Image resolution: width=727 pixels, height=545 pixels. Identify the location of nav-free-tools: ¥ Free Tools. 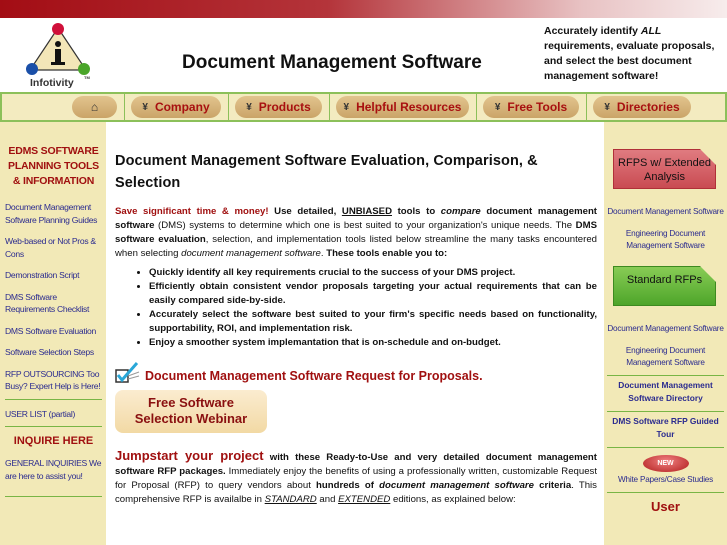
(531, 107).